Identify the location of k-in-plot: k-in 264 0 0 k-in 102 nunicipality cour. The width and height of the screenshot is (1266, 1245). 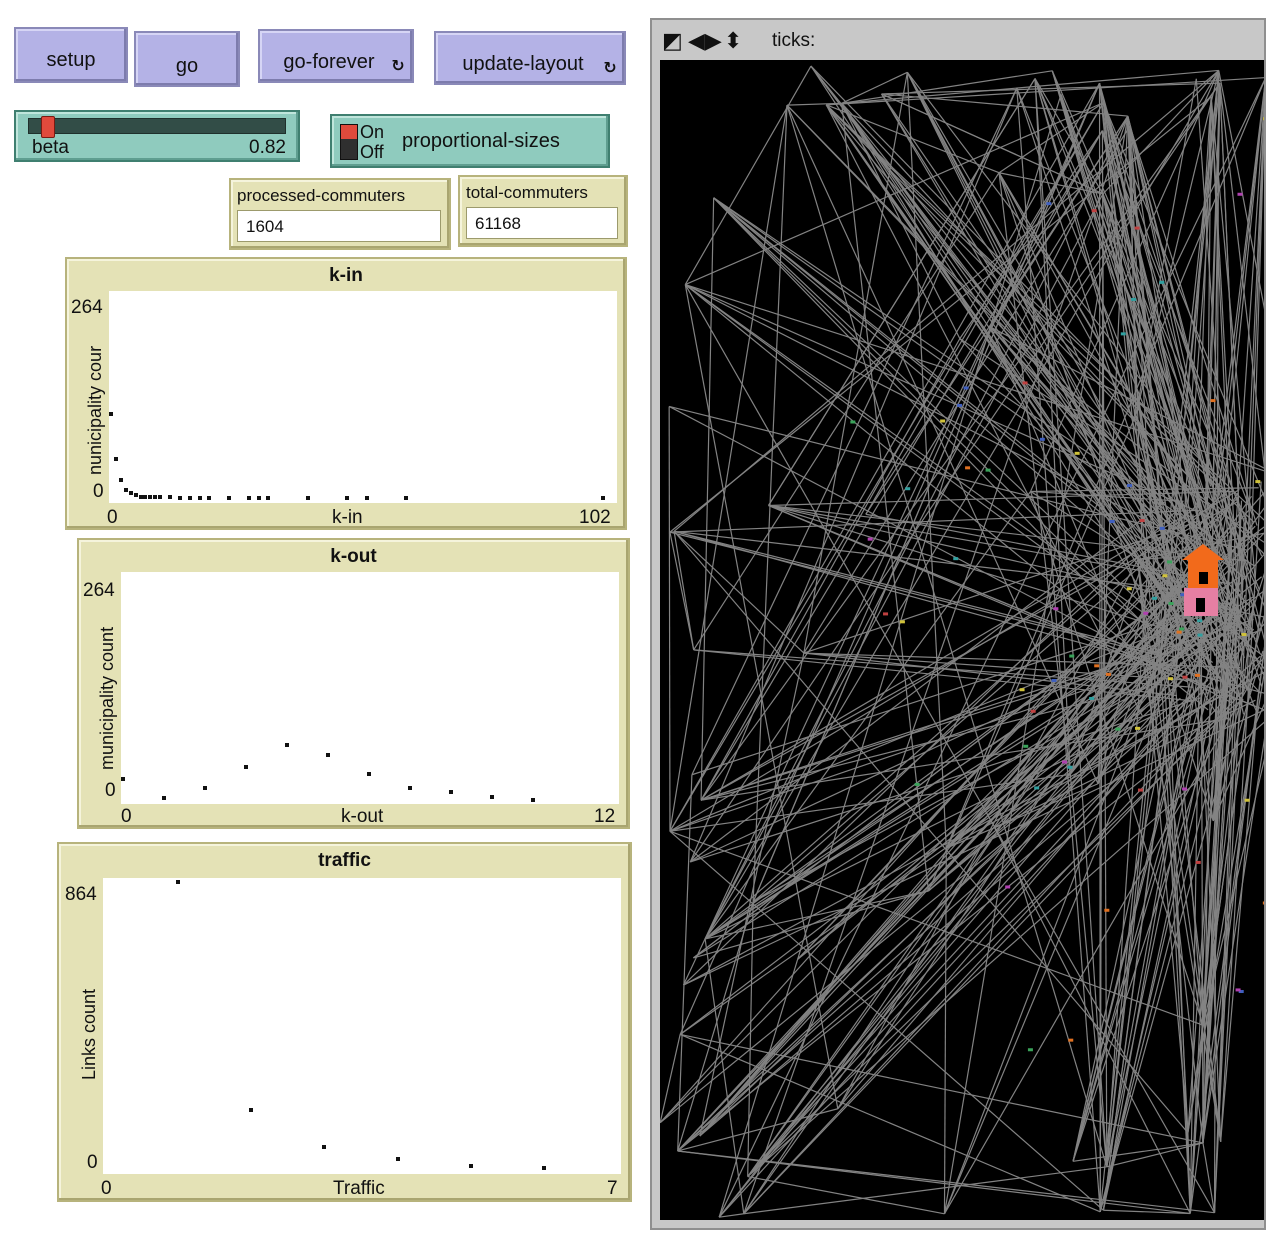
(346, 393).